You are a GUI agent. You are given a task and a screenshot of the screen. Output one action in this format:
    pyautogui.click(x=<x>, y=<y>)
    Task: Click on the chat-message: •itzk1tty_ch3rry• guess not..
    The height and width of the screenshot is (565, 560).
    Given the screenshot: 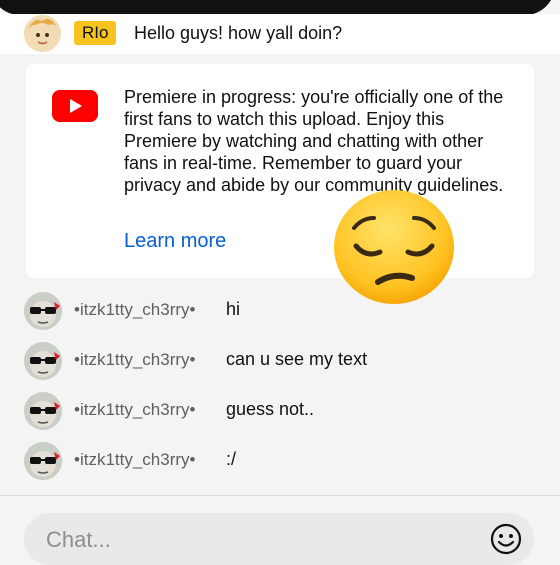 What is the action you would take?
    pyautogui.click(x=280, y=412)
    